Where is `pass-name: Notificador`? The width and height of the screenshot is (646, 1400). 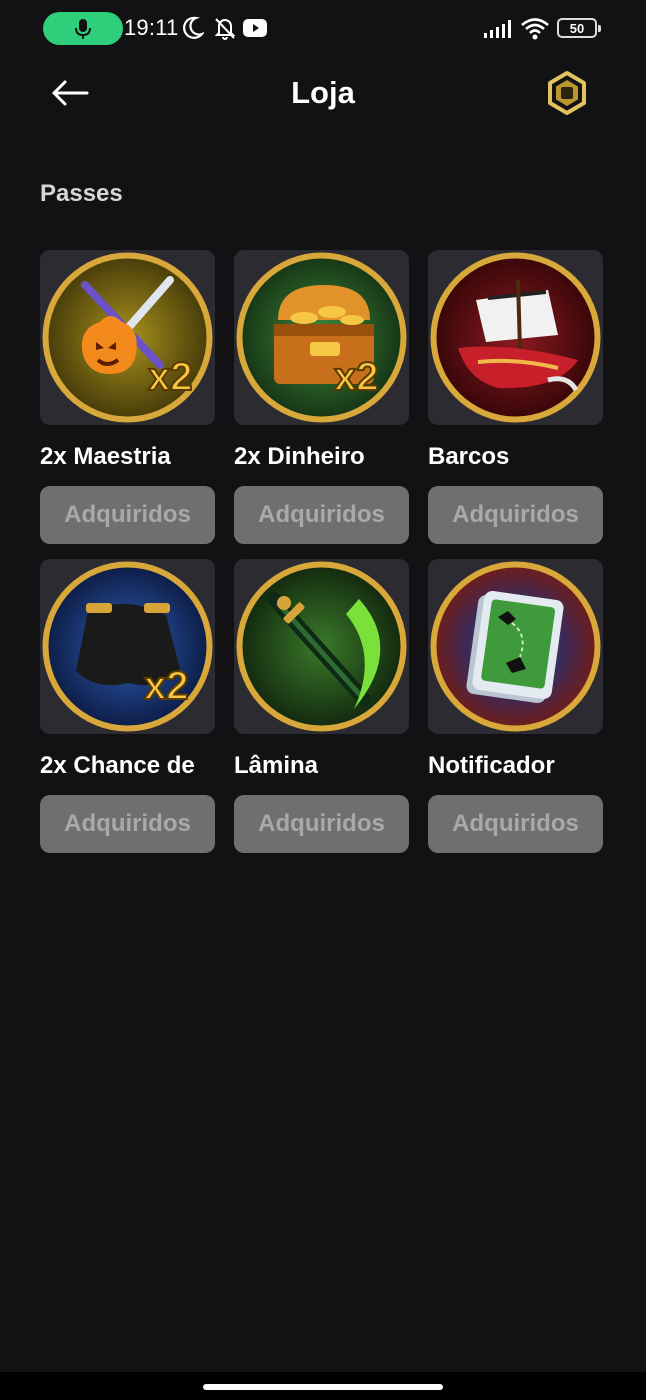
pass-name: Notificador is located at coordinates (491, 765).